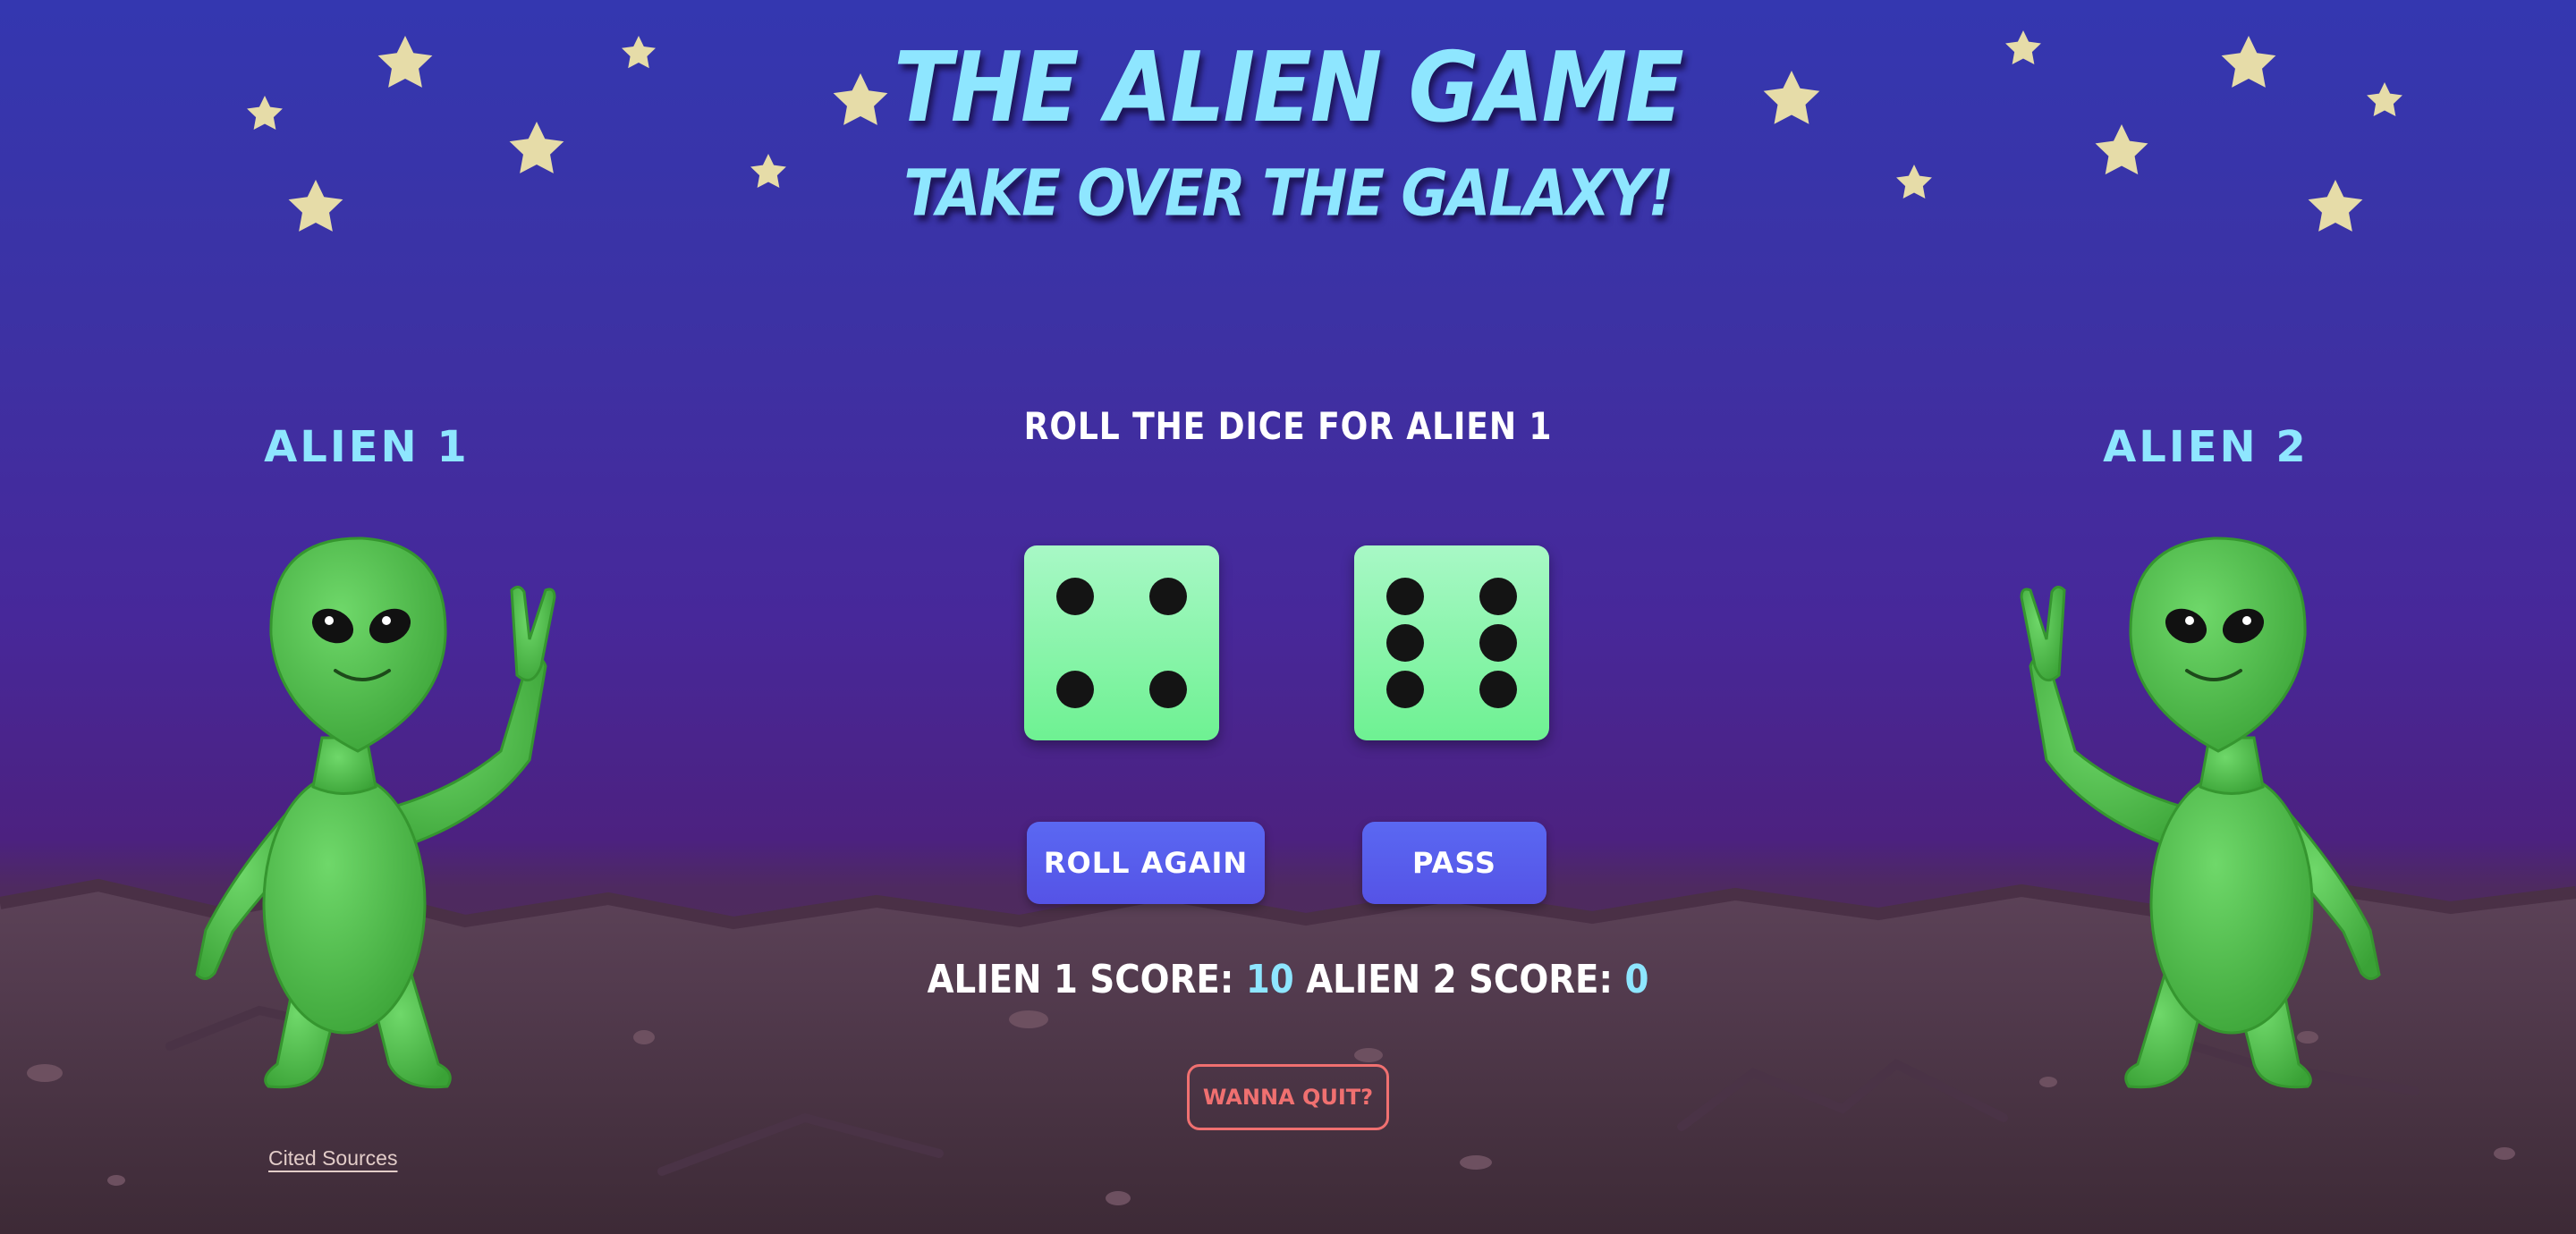 The width and height of the screenshot is (2576, 1234). I want to click on alien-2-score-label: ALIEN 2 SCORE:, so click(1459, 980).